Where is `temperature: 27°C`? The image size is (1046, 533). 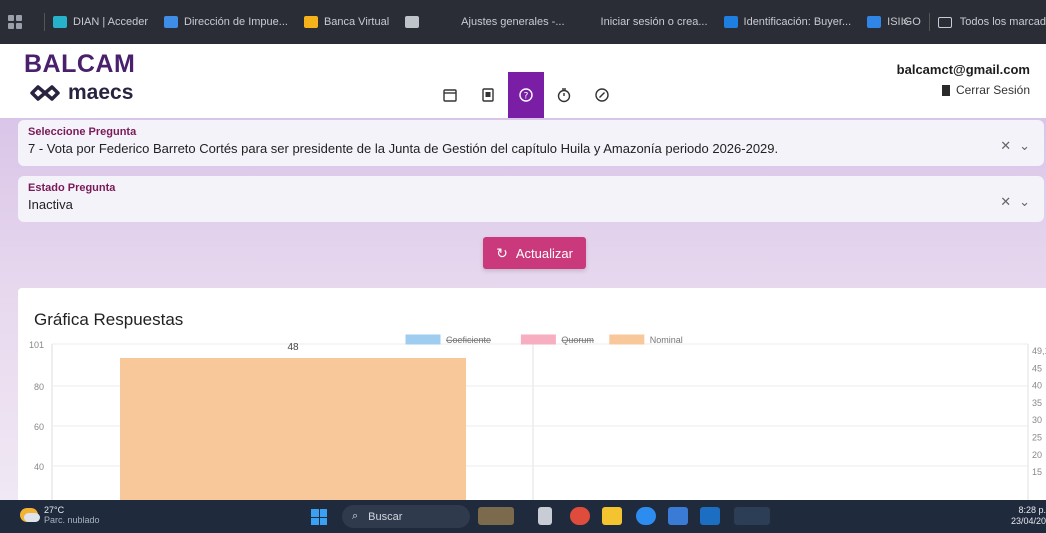
temperature: 27°C is located at coordinates (54, 510).